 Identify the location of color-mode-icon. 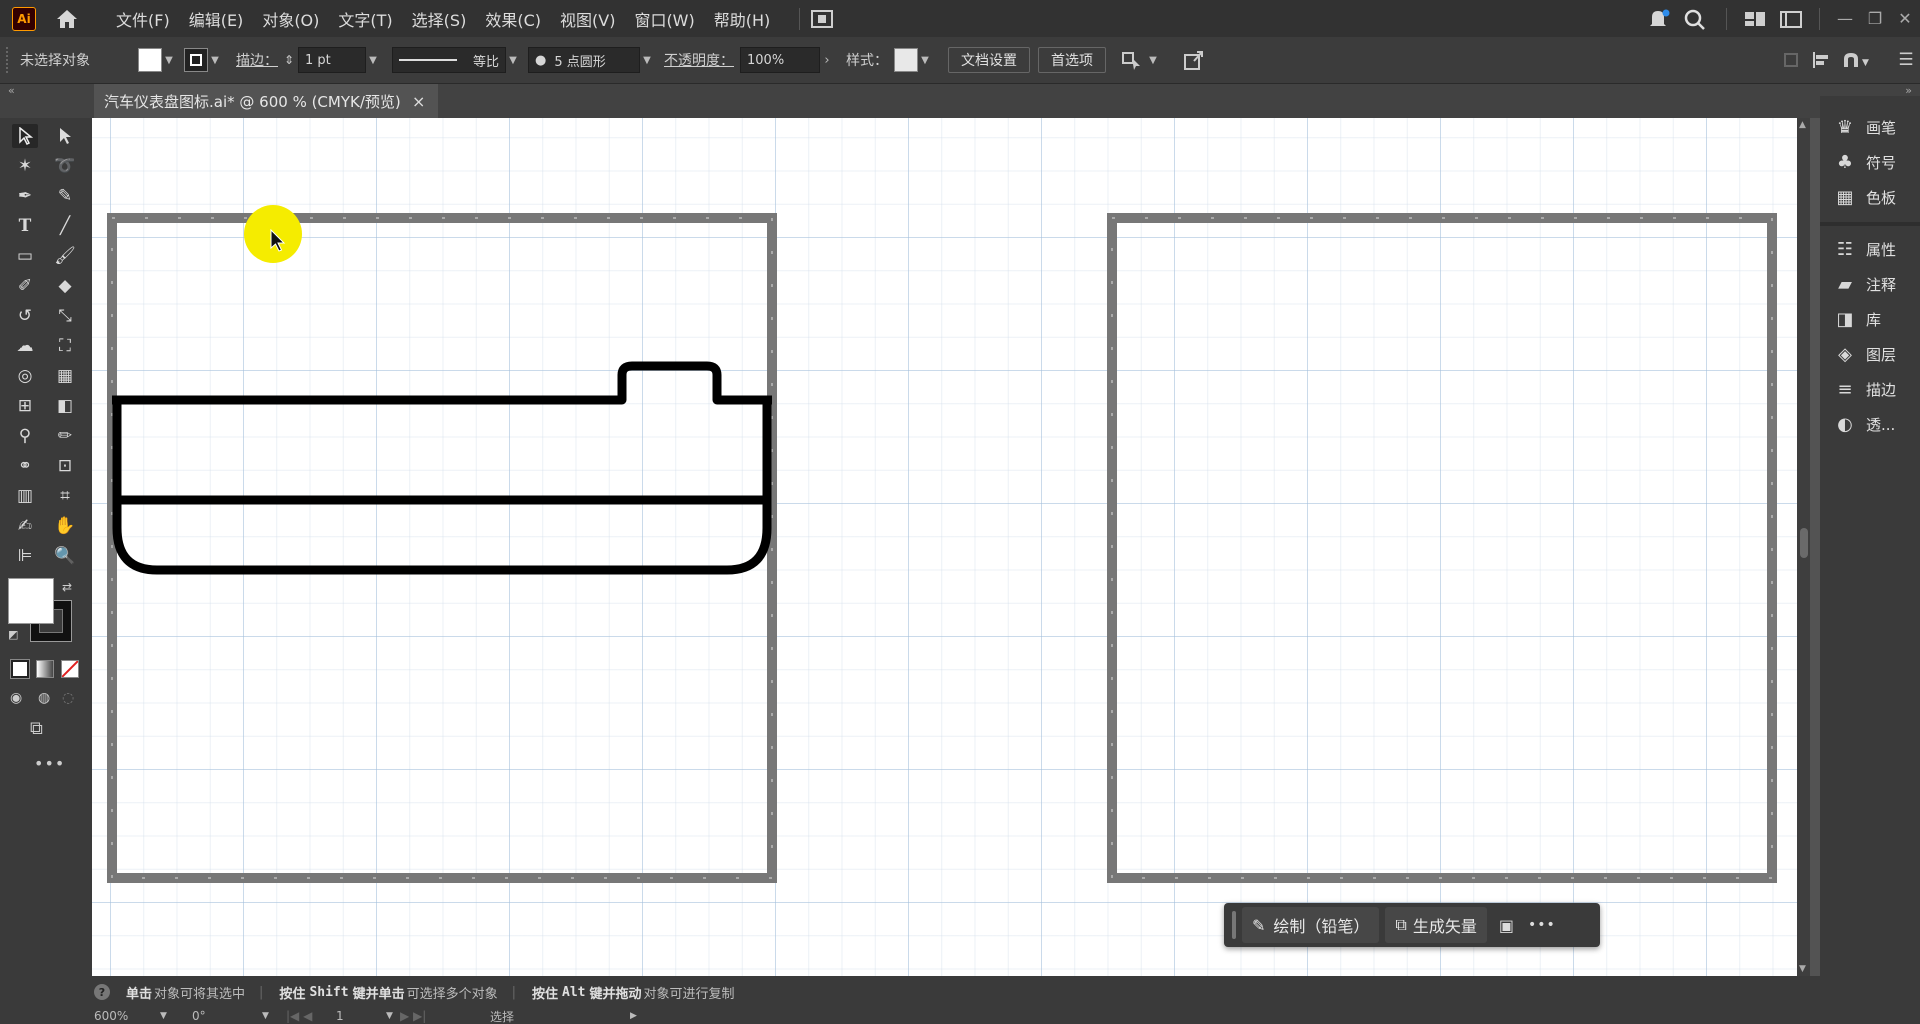
(20, 669).